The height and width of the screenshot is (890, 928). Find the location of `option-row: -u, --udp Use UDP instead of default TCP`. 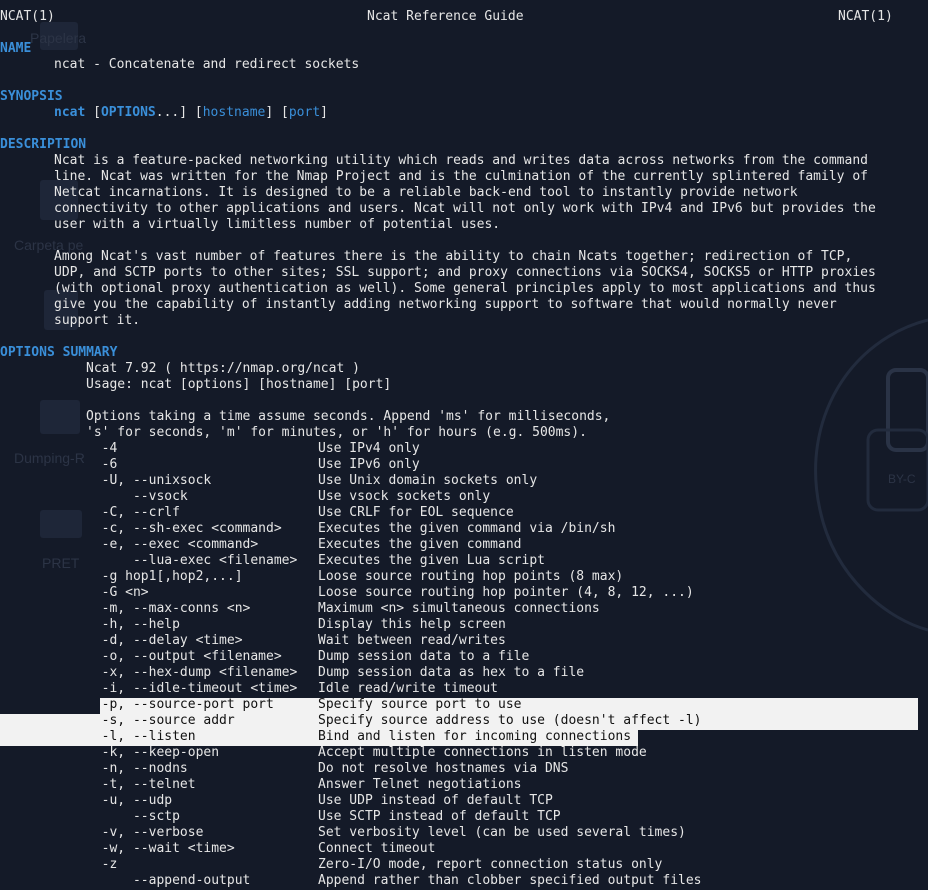

option-row: -u, --udp Use UDP instead of default TCP is located at coordinates (501, 801).